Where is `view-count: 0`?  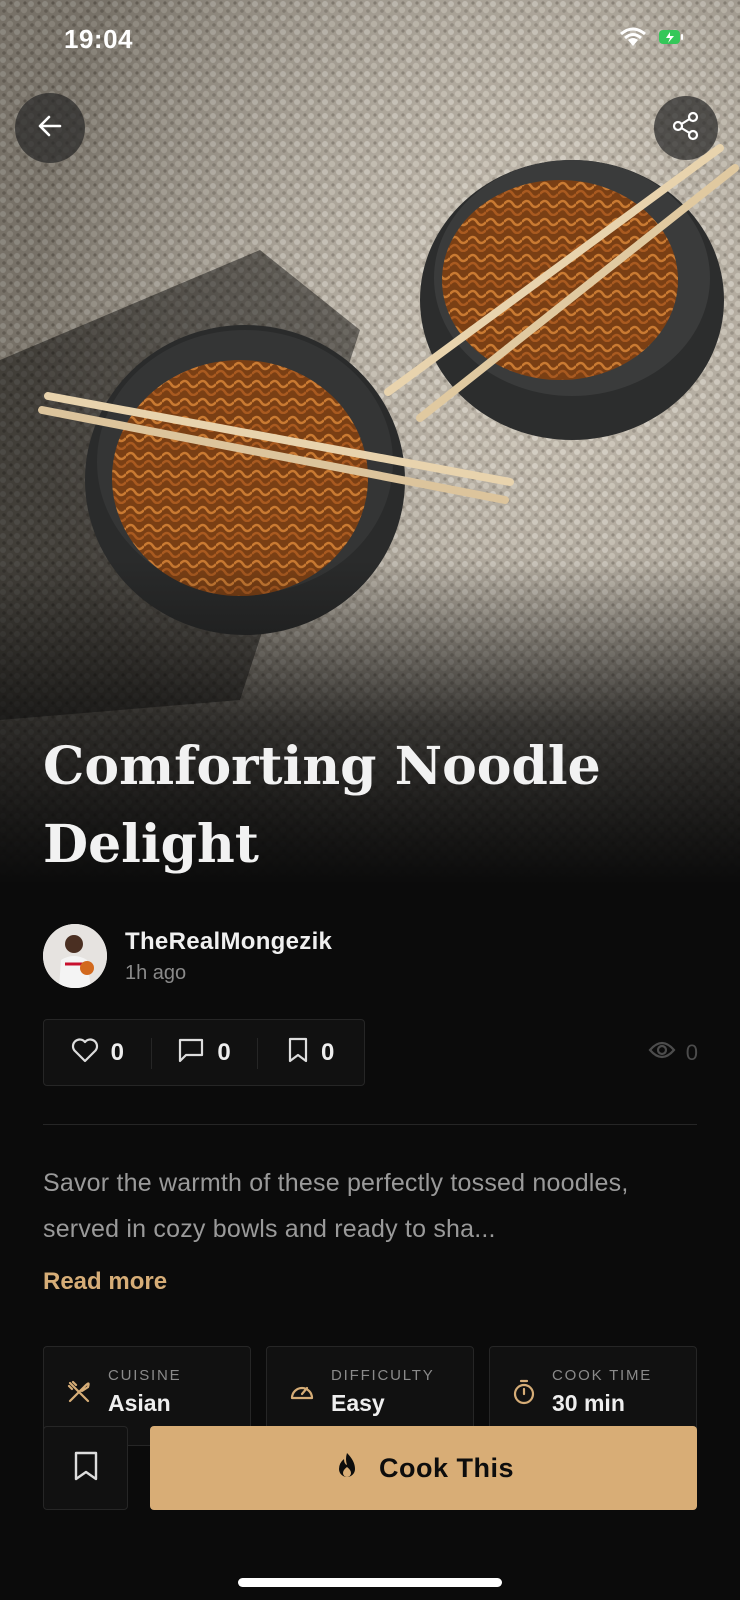 view-count: 0 is located at coordinates (673, 1053).